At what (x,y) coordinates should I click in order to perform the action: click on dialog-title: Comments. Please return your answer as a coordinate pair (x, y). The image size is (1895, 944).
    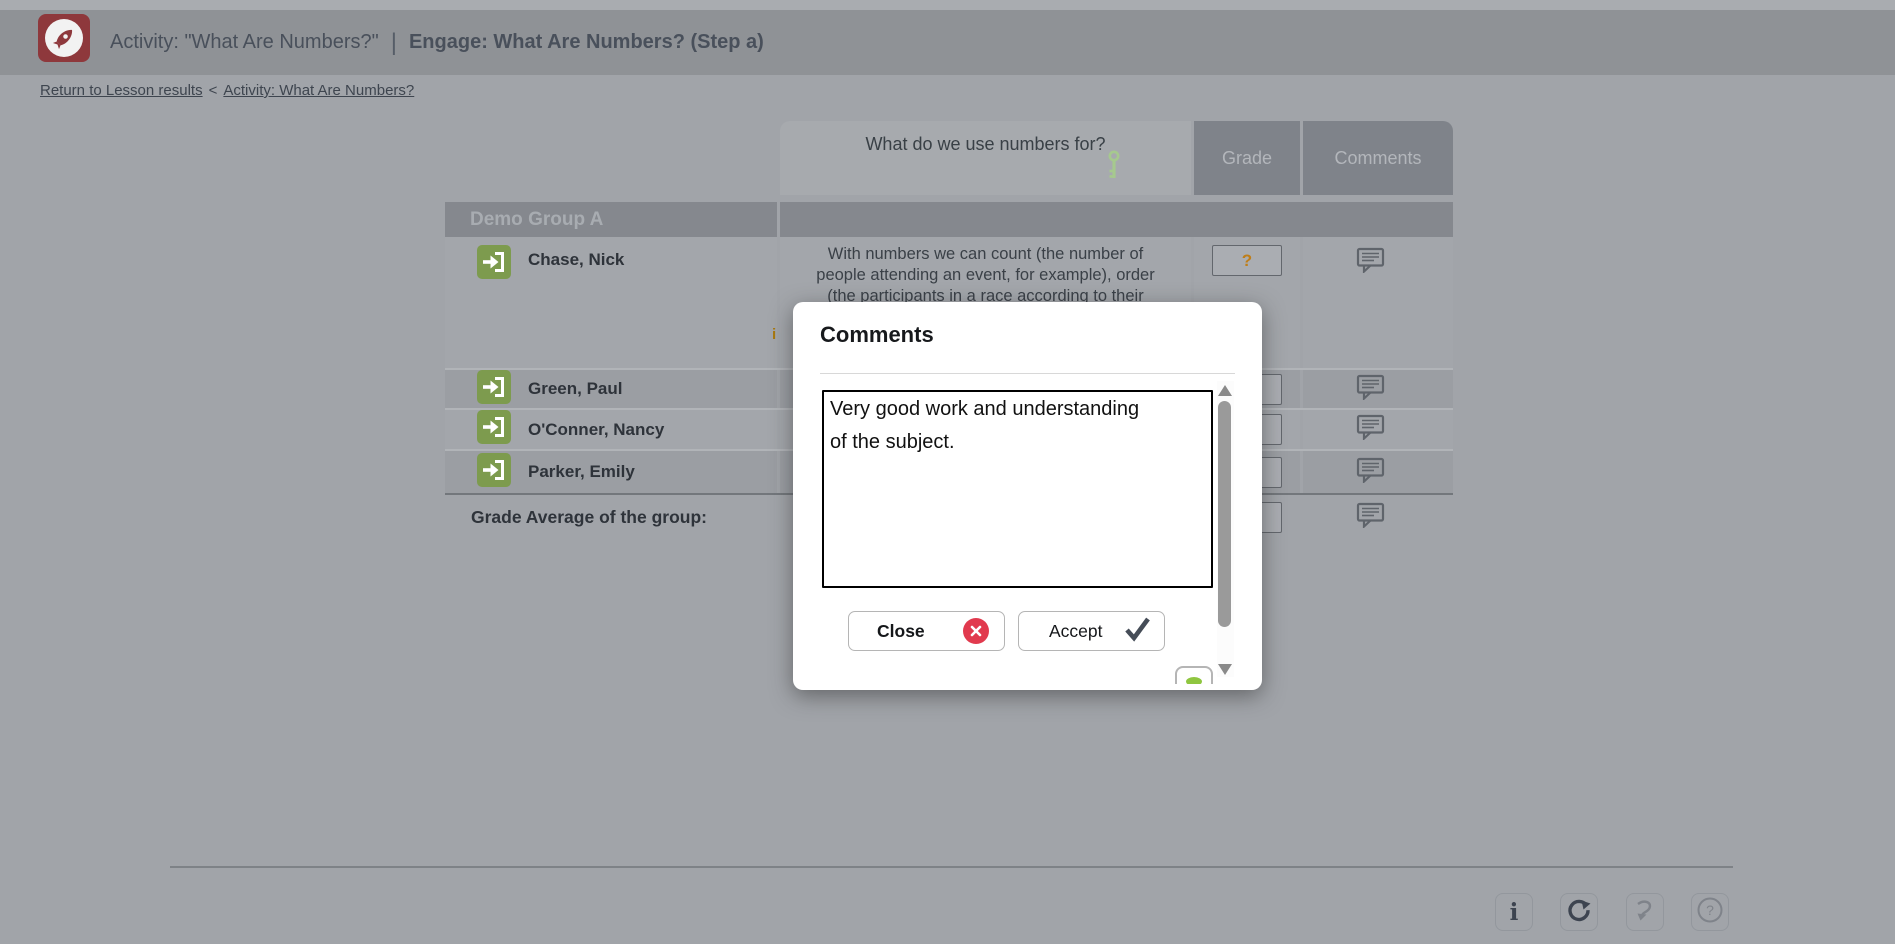
    Looking at the image, I should click on (877, 334).